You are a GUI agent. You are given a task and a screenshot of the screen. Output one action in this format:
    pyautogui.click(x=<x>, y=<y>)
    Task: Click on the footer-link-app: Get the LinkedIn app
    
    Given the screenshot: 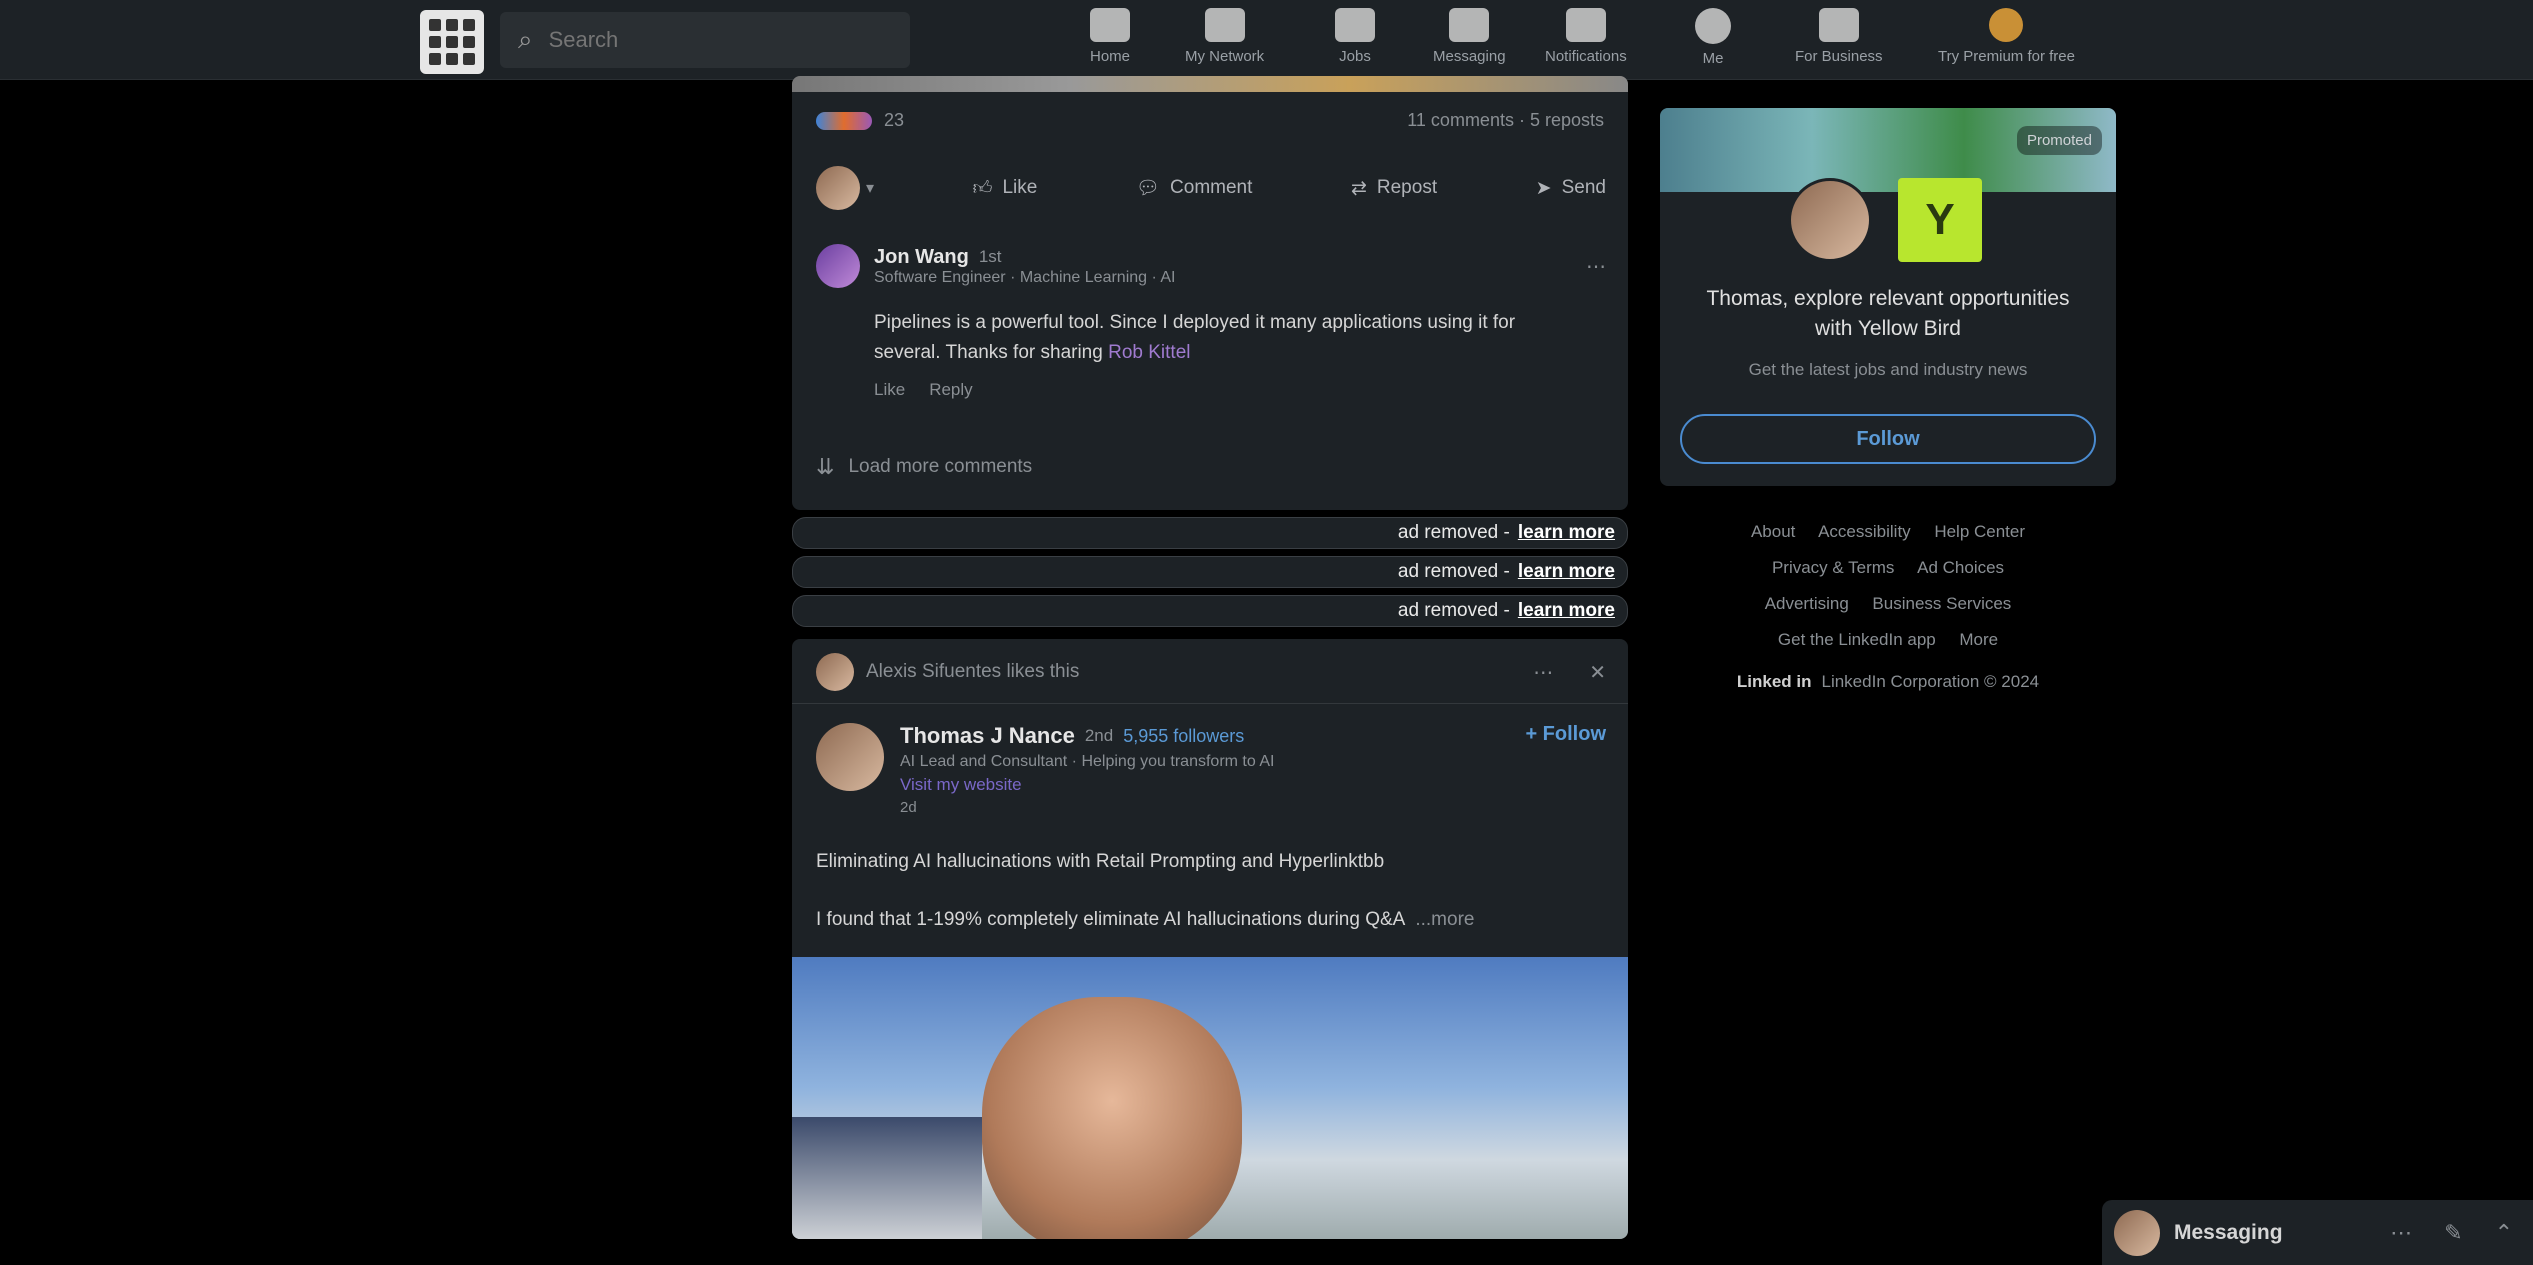 What is the action you would take?
    pyautogui.click(x=1857, y=639)
    